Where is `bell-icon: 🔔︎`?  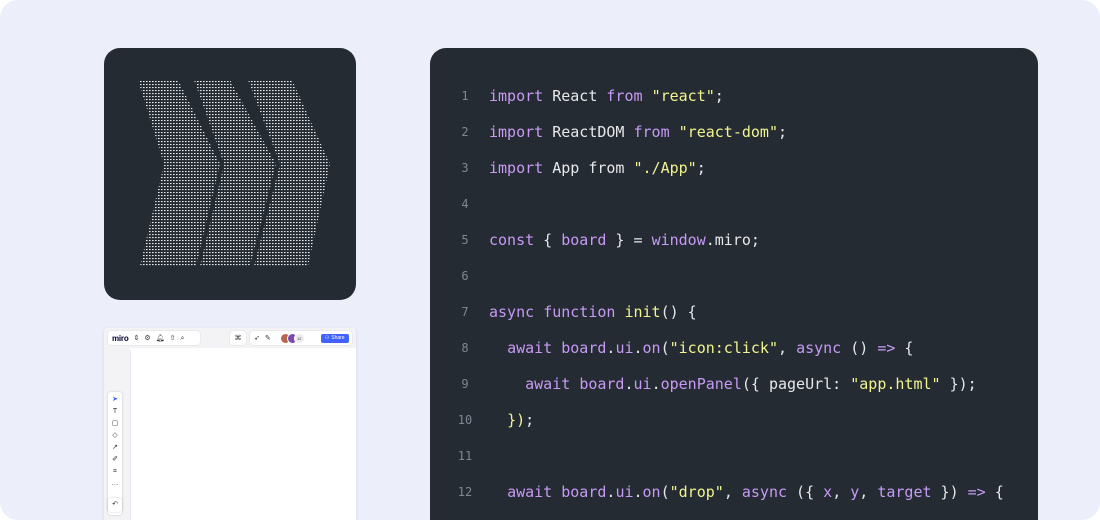
bell-icon: 🔔︎ is located at coordinates (160, 338).